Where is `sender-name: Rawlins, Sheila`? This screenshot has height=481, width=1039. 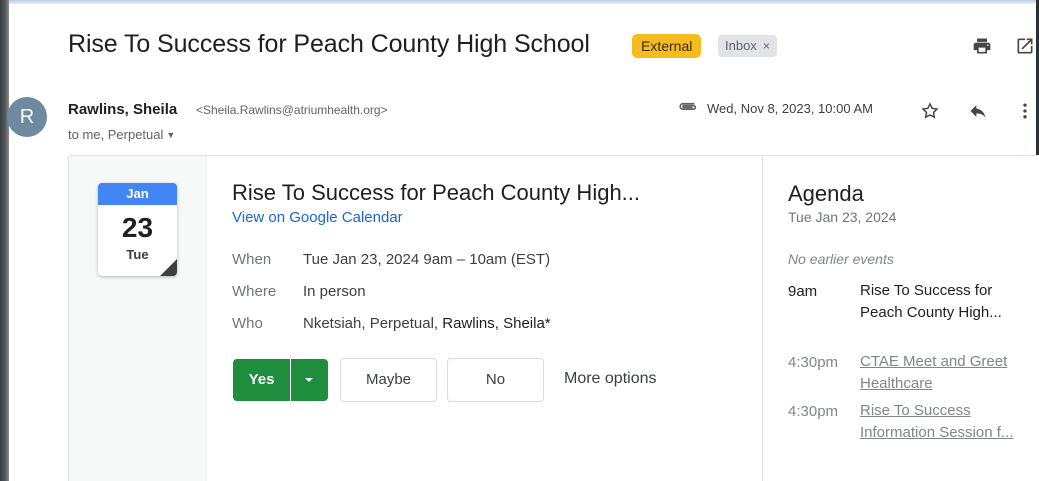
sender-name: Rawlins, Sheila is located at coordinates (122, 109).